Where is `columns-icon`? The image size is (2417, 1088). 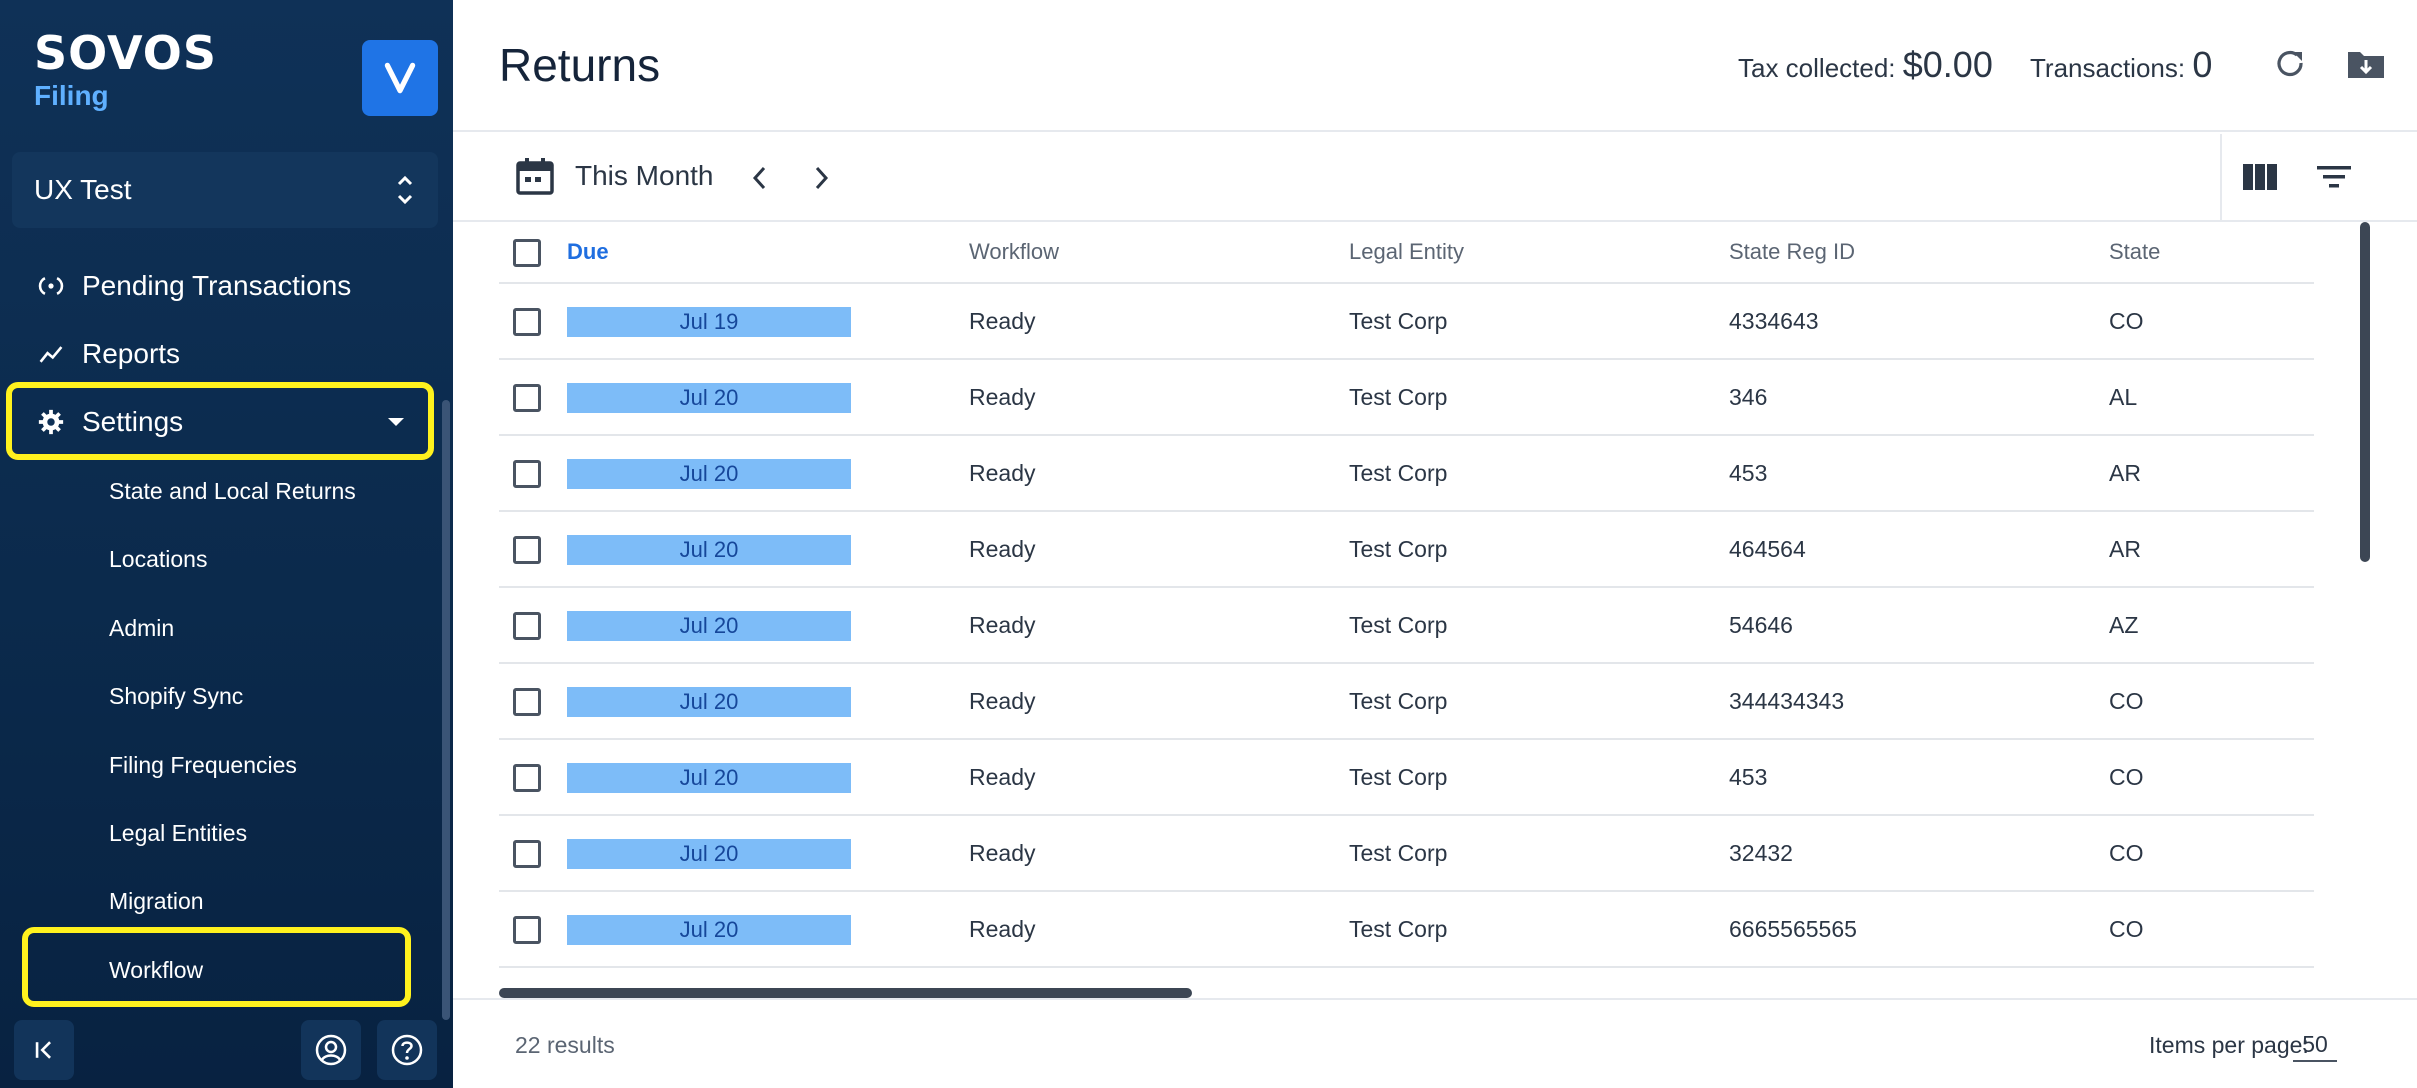 columns-icon is located at coordinates (2260, 177).